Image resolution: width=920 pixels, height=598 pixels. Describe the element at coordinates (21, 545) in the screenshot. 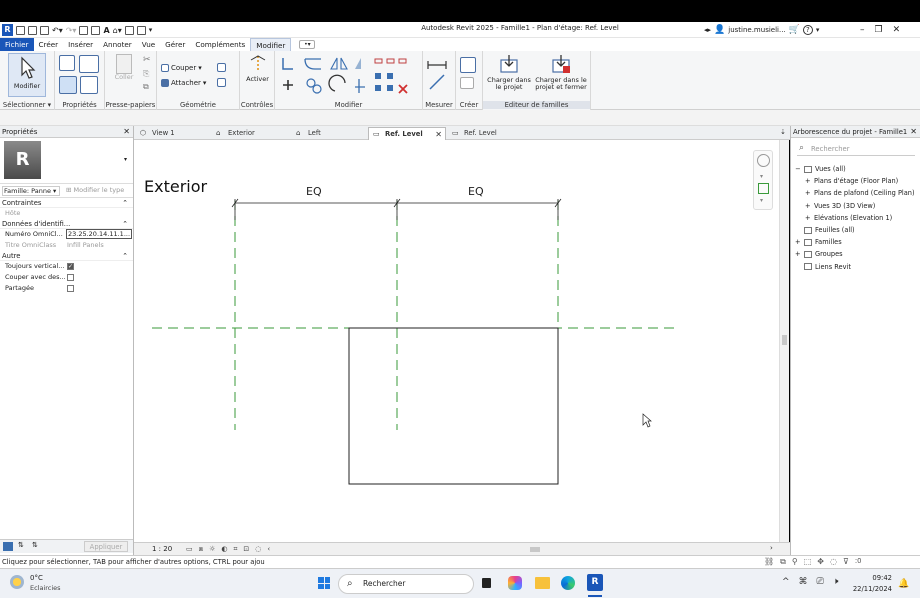

I see `sort-az-icon: ⇅` at that location.